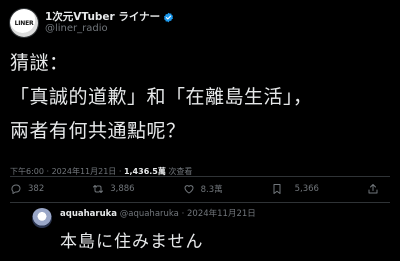  I want to click on share-icon, so click(373, 189).